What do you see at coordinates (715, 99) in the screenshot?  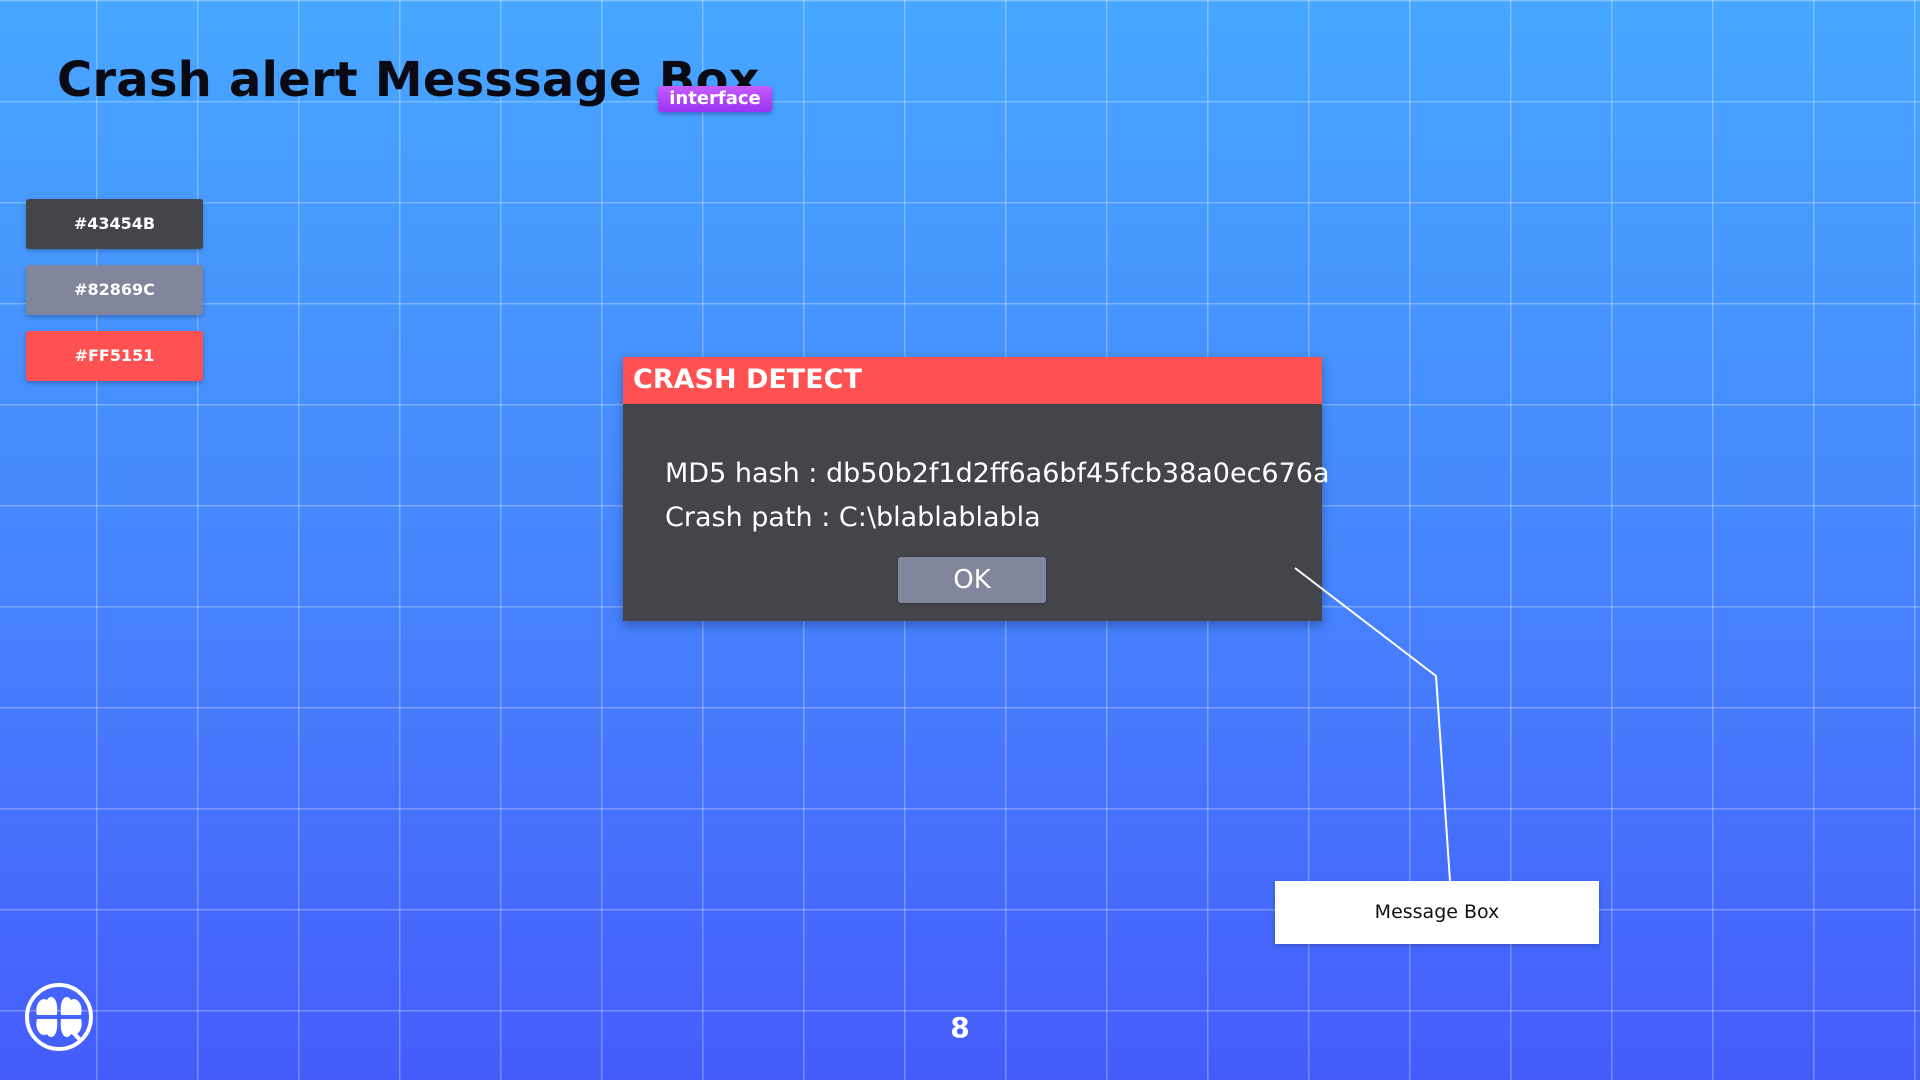 I see `interface-tag-badge: interface` at bounding box center [715, 99].